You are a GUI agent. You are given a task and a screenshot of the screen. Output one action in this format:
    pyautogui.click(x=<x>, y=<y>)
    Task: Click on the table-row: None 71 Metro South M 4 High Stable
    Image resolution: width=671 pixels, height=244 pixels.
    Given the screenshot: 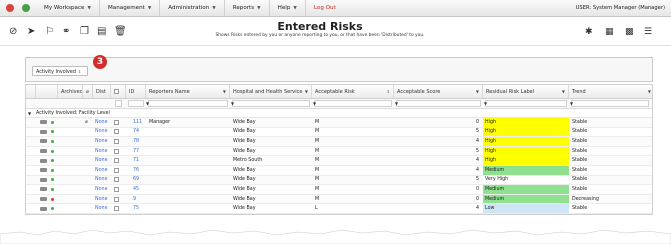 What is the action you would take?
    pyautogui.click(x=339, y=161)
    